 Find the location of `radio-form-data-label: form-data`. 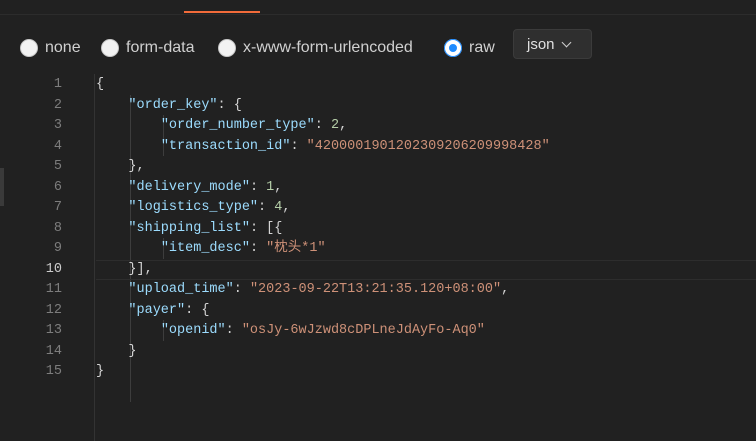

radio-form-data-label: form-data is located at coordinates (160, 48).